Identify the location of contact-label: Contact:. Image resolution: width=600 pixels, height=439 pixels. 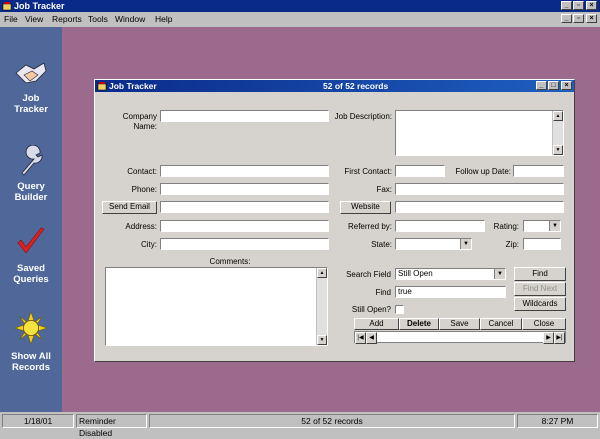
(142, 171).